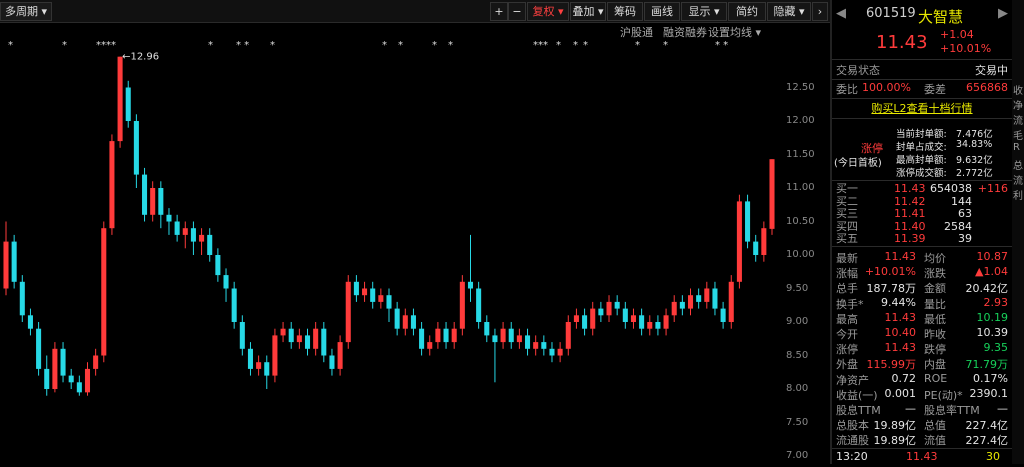 The height and width of the screenshot is (467, 1024). Describe the element at coordinates (1016, 147) in the screenshot. I see `side-tab: R` at that location.